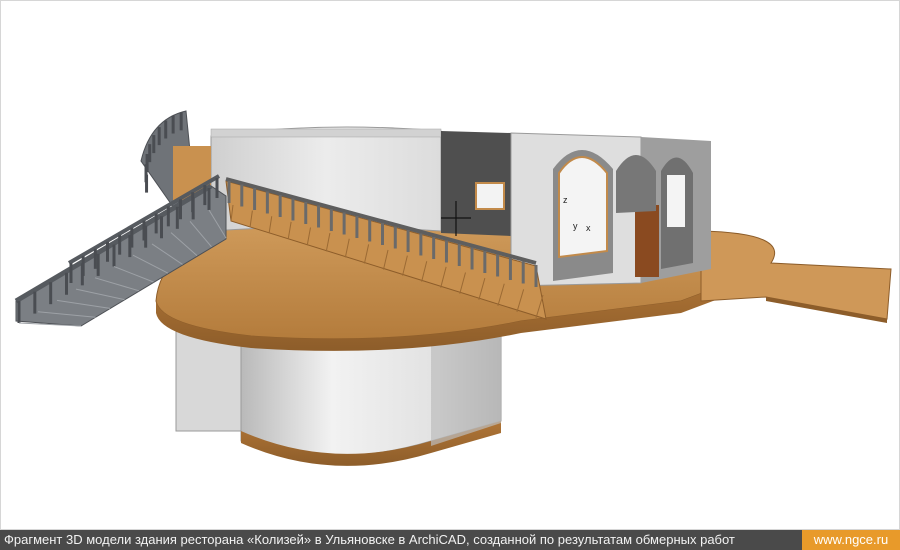  What do you see at coordinates (490, 196) in the screenshot?
I see `small-window` at bounding box center [490, 196].